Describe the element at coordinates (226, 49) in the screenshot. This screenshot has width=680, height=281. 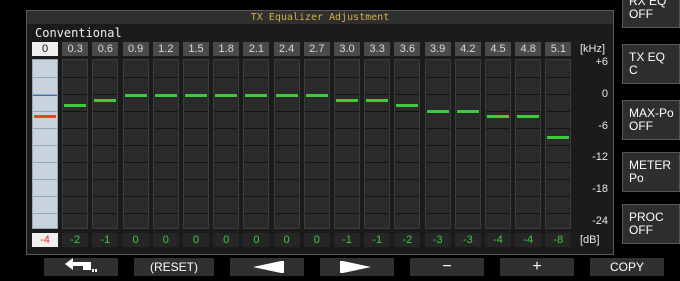
I see `band-frequency-label: 1.8` at that location.